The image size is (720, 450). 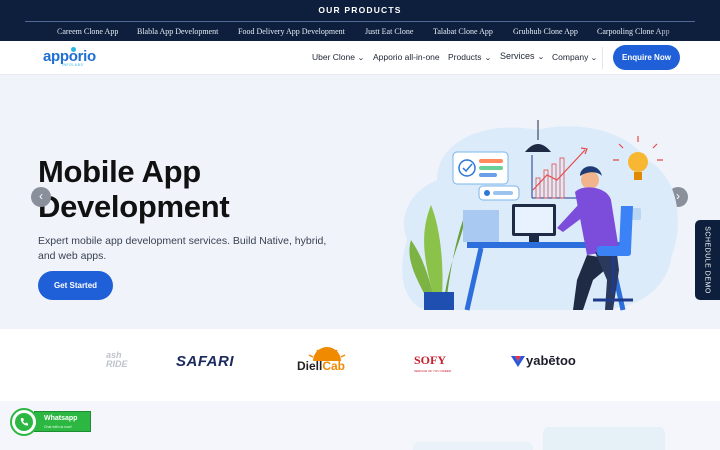 I want to click on hero-title: Mobile App Development, so click(x=134, y=189).